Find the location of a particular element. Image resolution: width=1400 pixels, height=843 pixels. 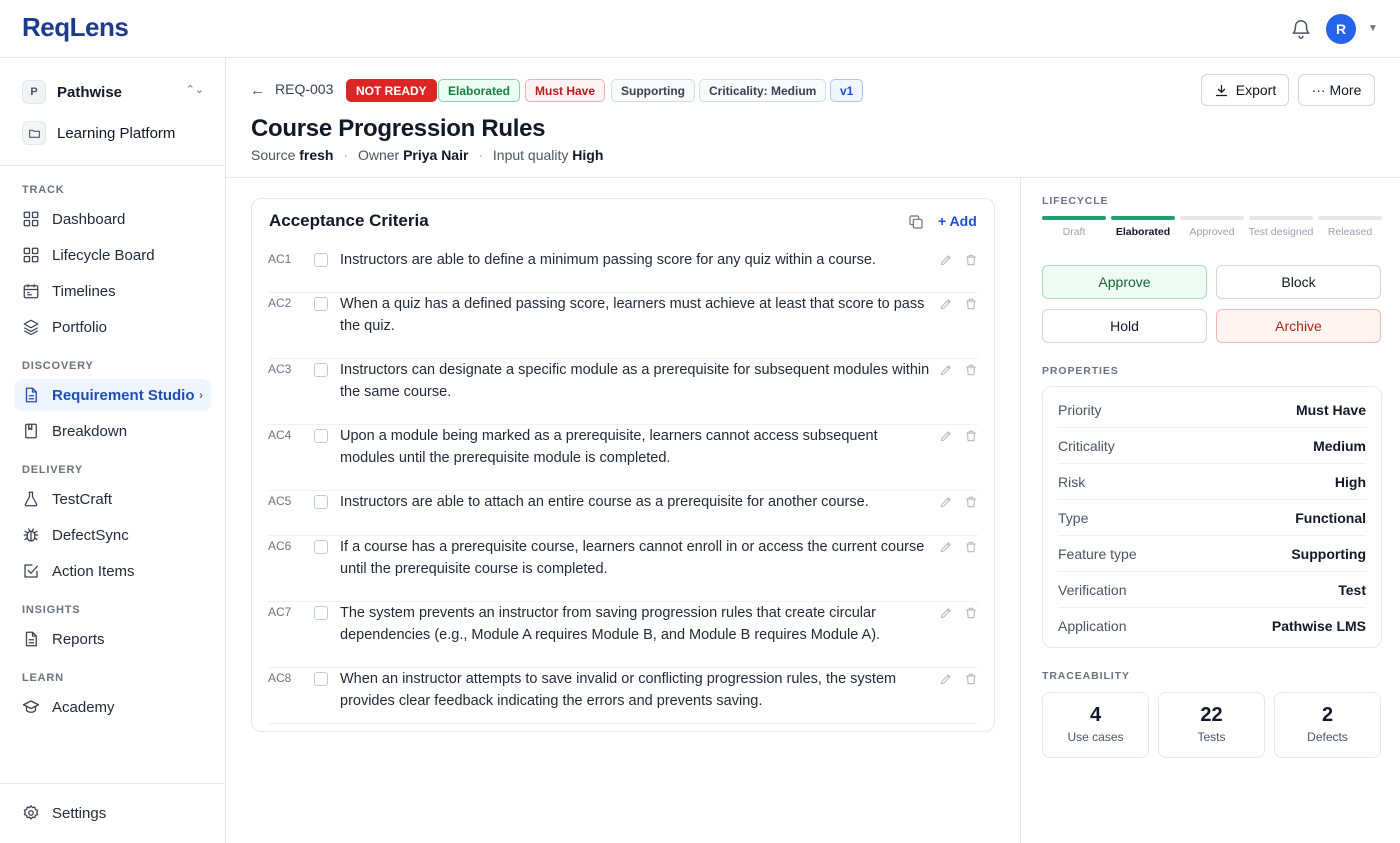

criterion-id: AC2 is located at coordinates (280, 303).